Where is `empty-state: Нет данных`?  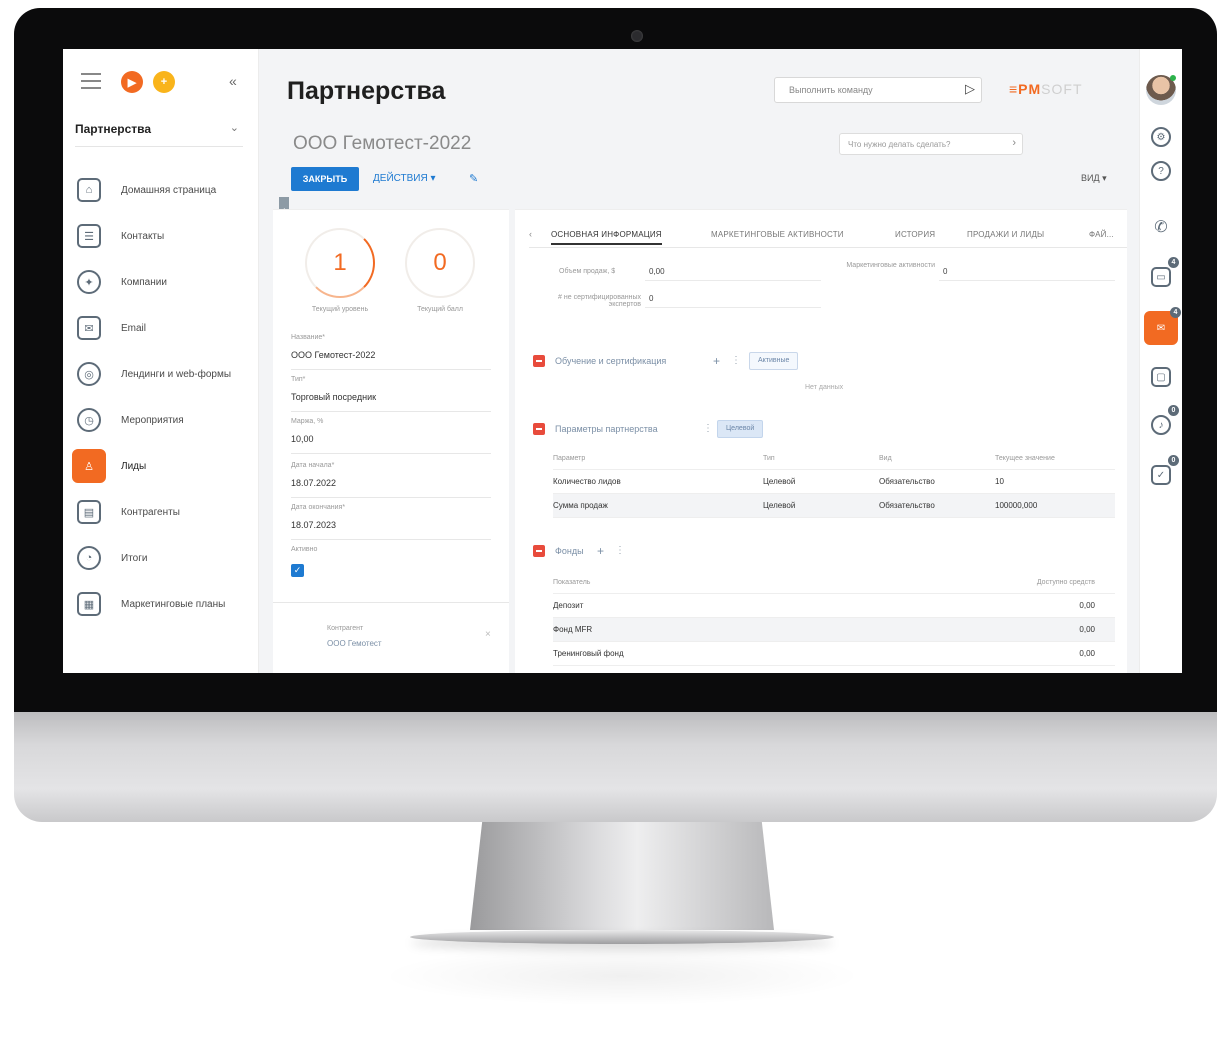 empty-state: Нет данных is located at coordinates (824, 387).